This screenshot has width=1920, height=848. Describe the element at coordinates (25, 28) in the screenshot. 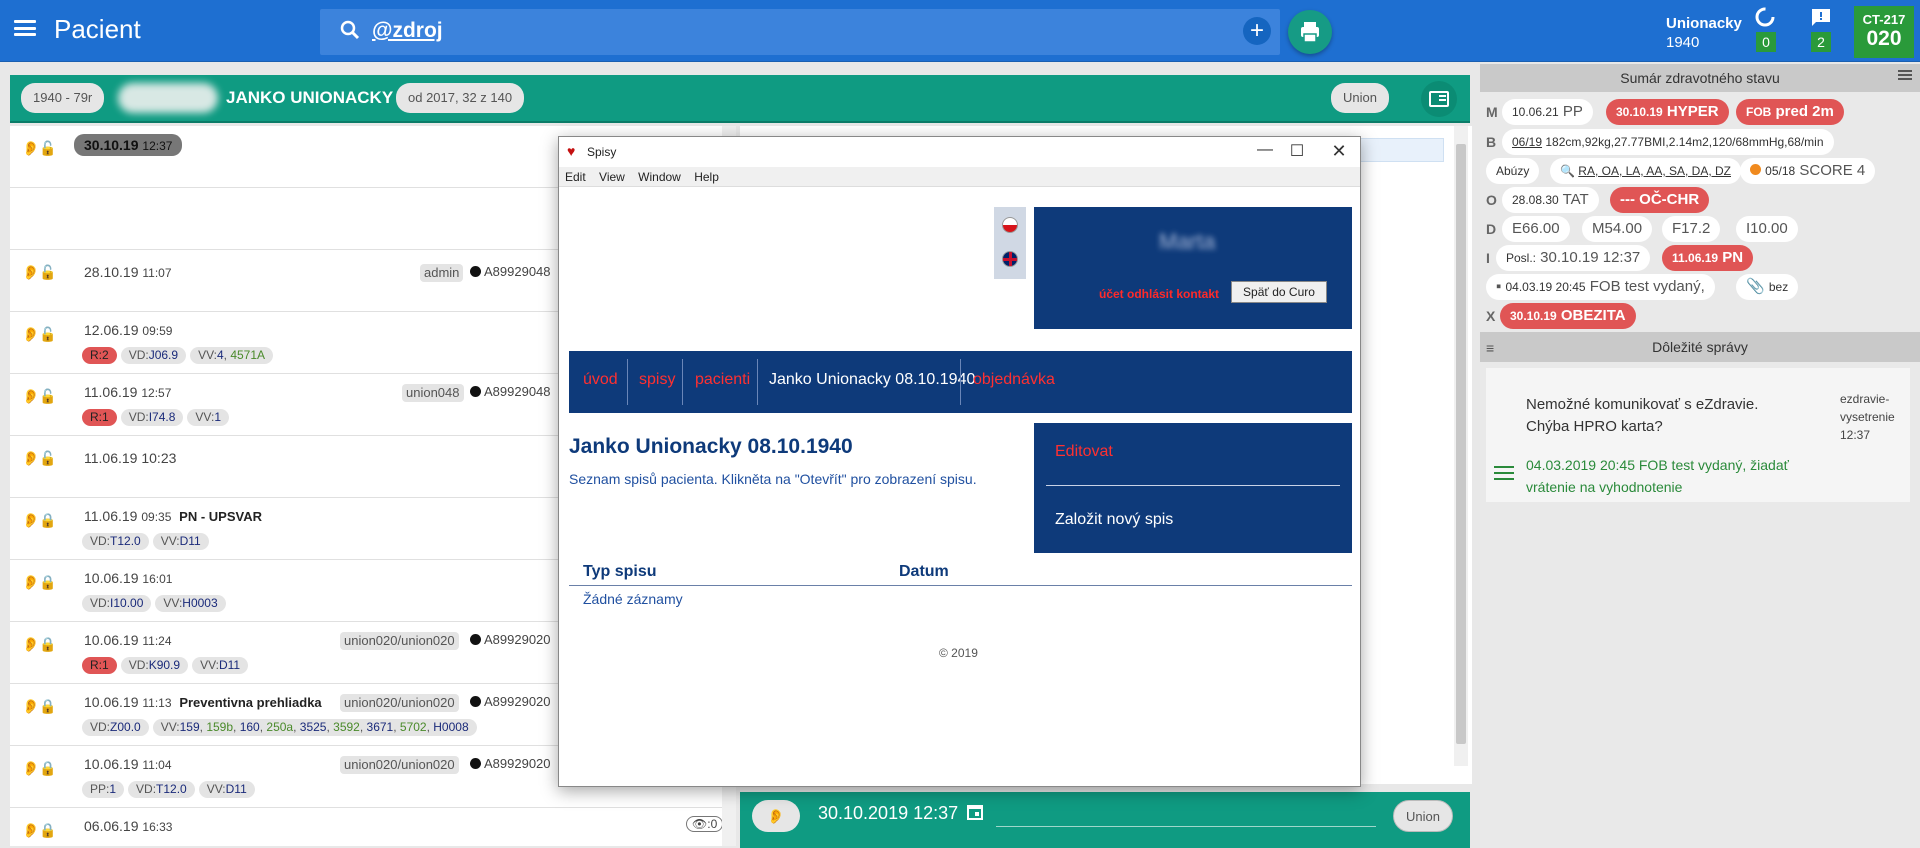

I see `menu-icon` at that location.